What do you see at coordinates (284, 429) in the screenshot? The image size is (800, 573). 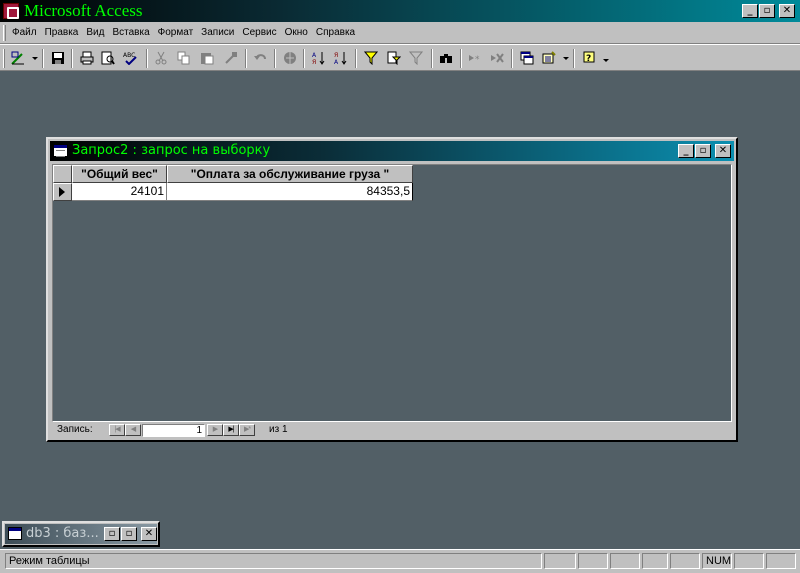 I see `record-total: 1` at bounding box center [284, 429].